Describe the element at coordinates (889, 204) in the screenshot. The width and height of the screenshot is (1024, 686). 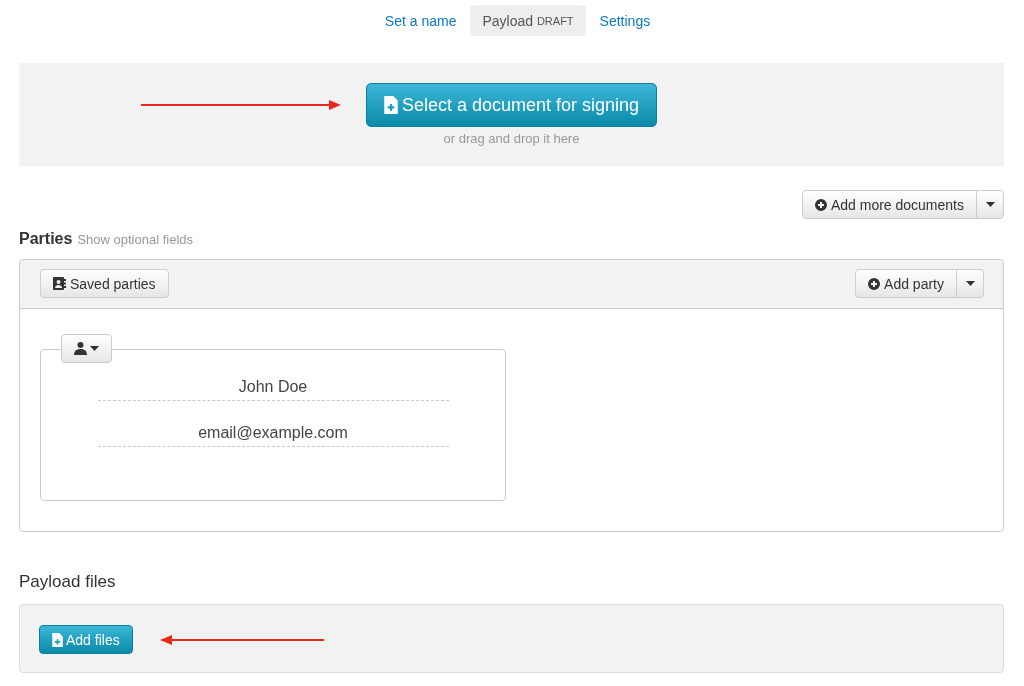
I see `add-documents-button: Add more documents` at that location.